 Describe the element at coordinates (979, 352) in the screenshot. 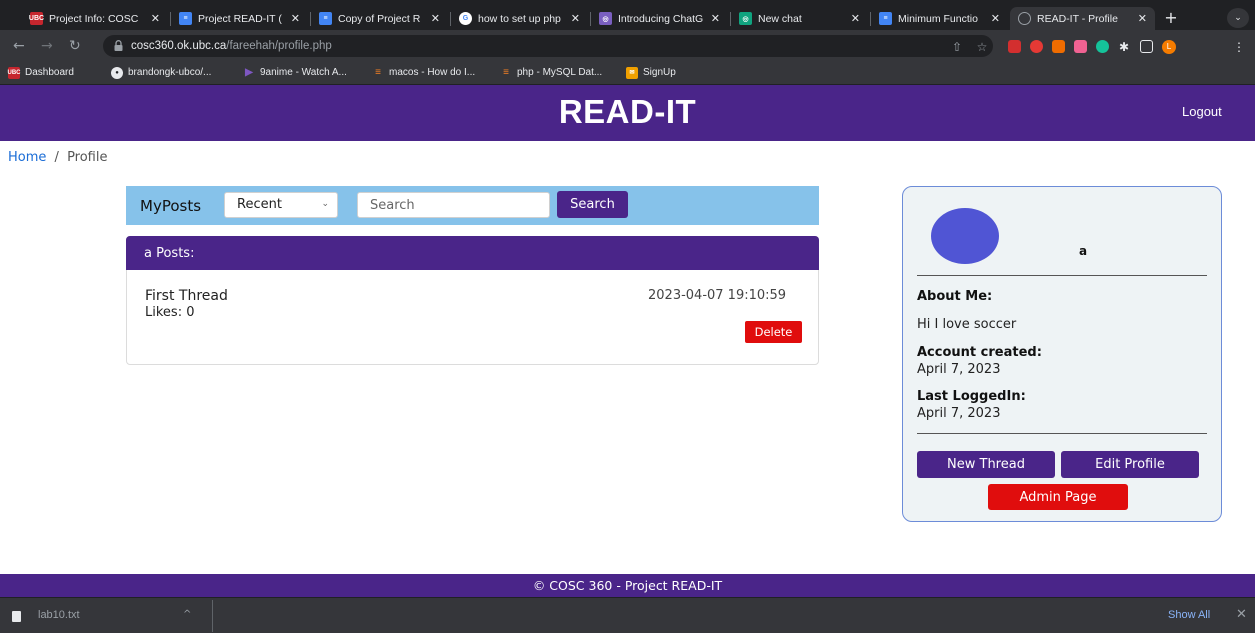

I see `account-created-label: Account created:` at that location.